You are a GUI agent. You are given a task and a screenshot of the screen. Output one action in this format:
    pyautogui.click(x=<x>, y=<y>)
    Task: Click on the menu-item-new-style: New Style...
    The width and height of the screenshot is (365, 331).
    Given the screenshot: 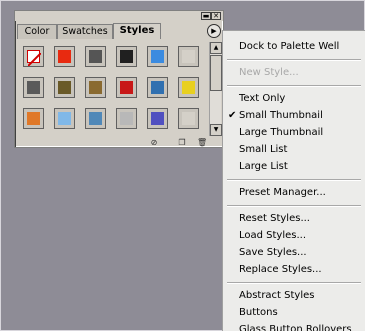 What is the action you would take?
    pyautogui.click(x=269, y=72)
    